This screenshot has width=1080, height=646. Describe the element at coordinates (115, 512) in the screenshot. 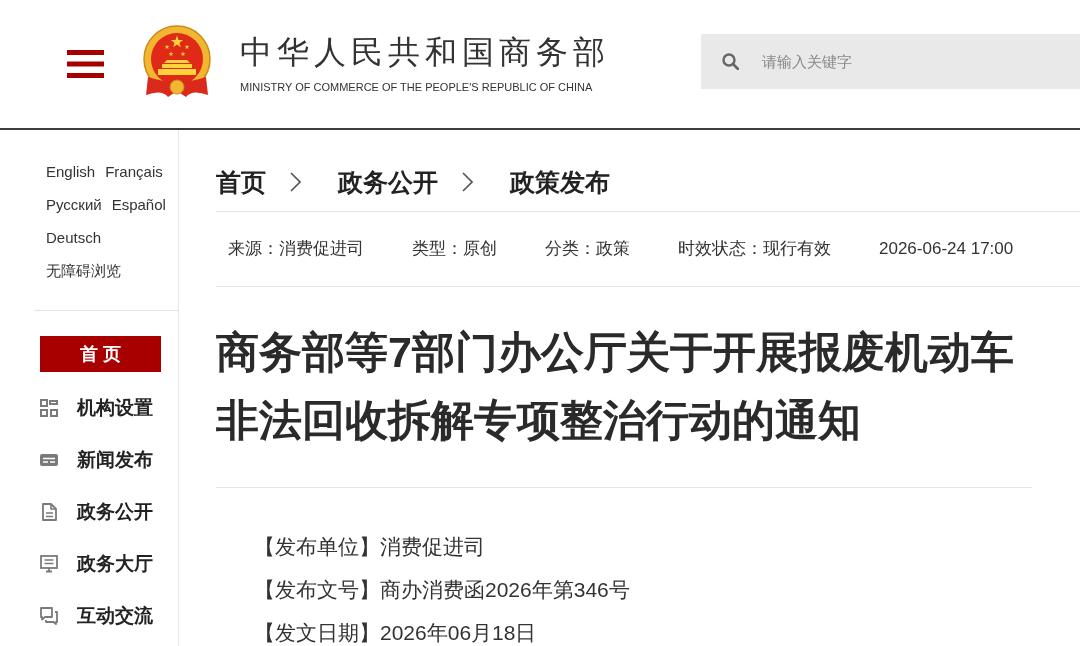

I see `nav-link: 政务公开` at that location.